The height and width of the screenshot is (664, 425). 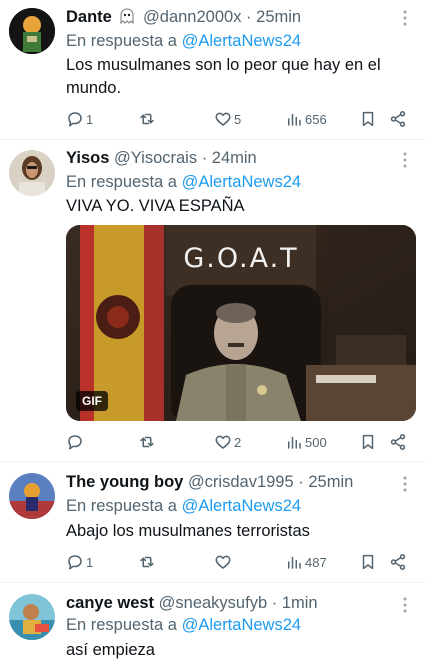 What do you see at coordinates (316, 442) in the screenshot?
I see `views-count: 500` at bounding box center [316, 442].